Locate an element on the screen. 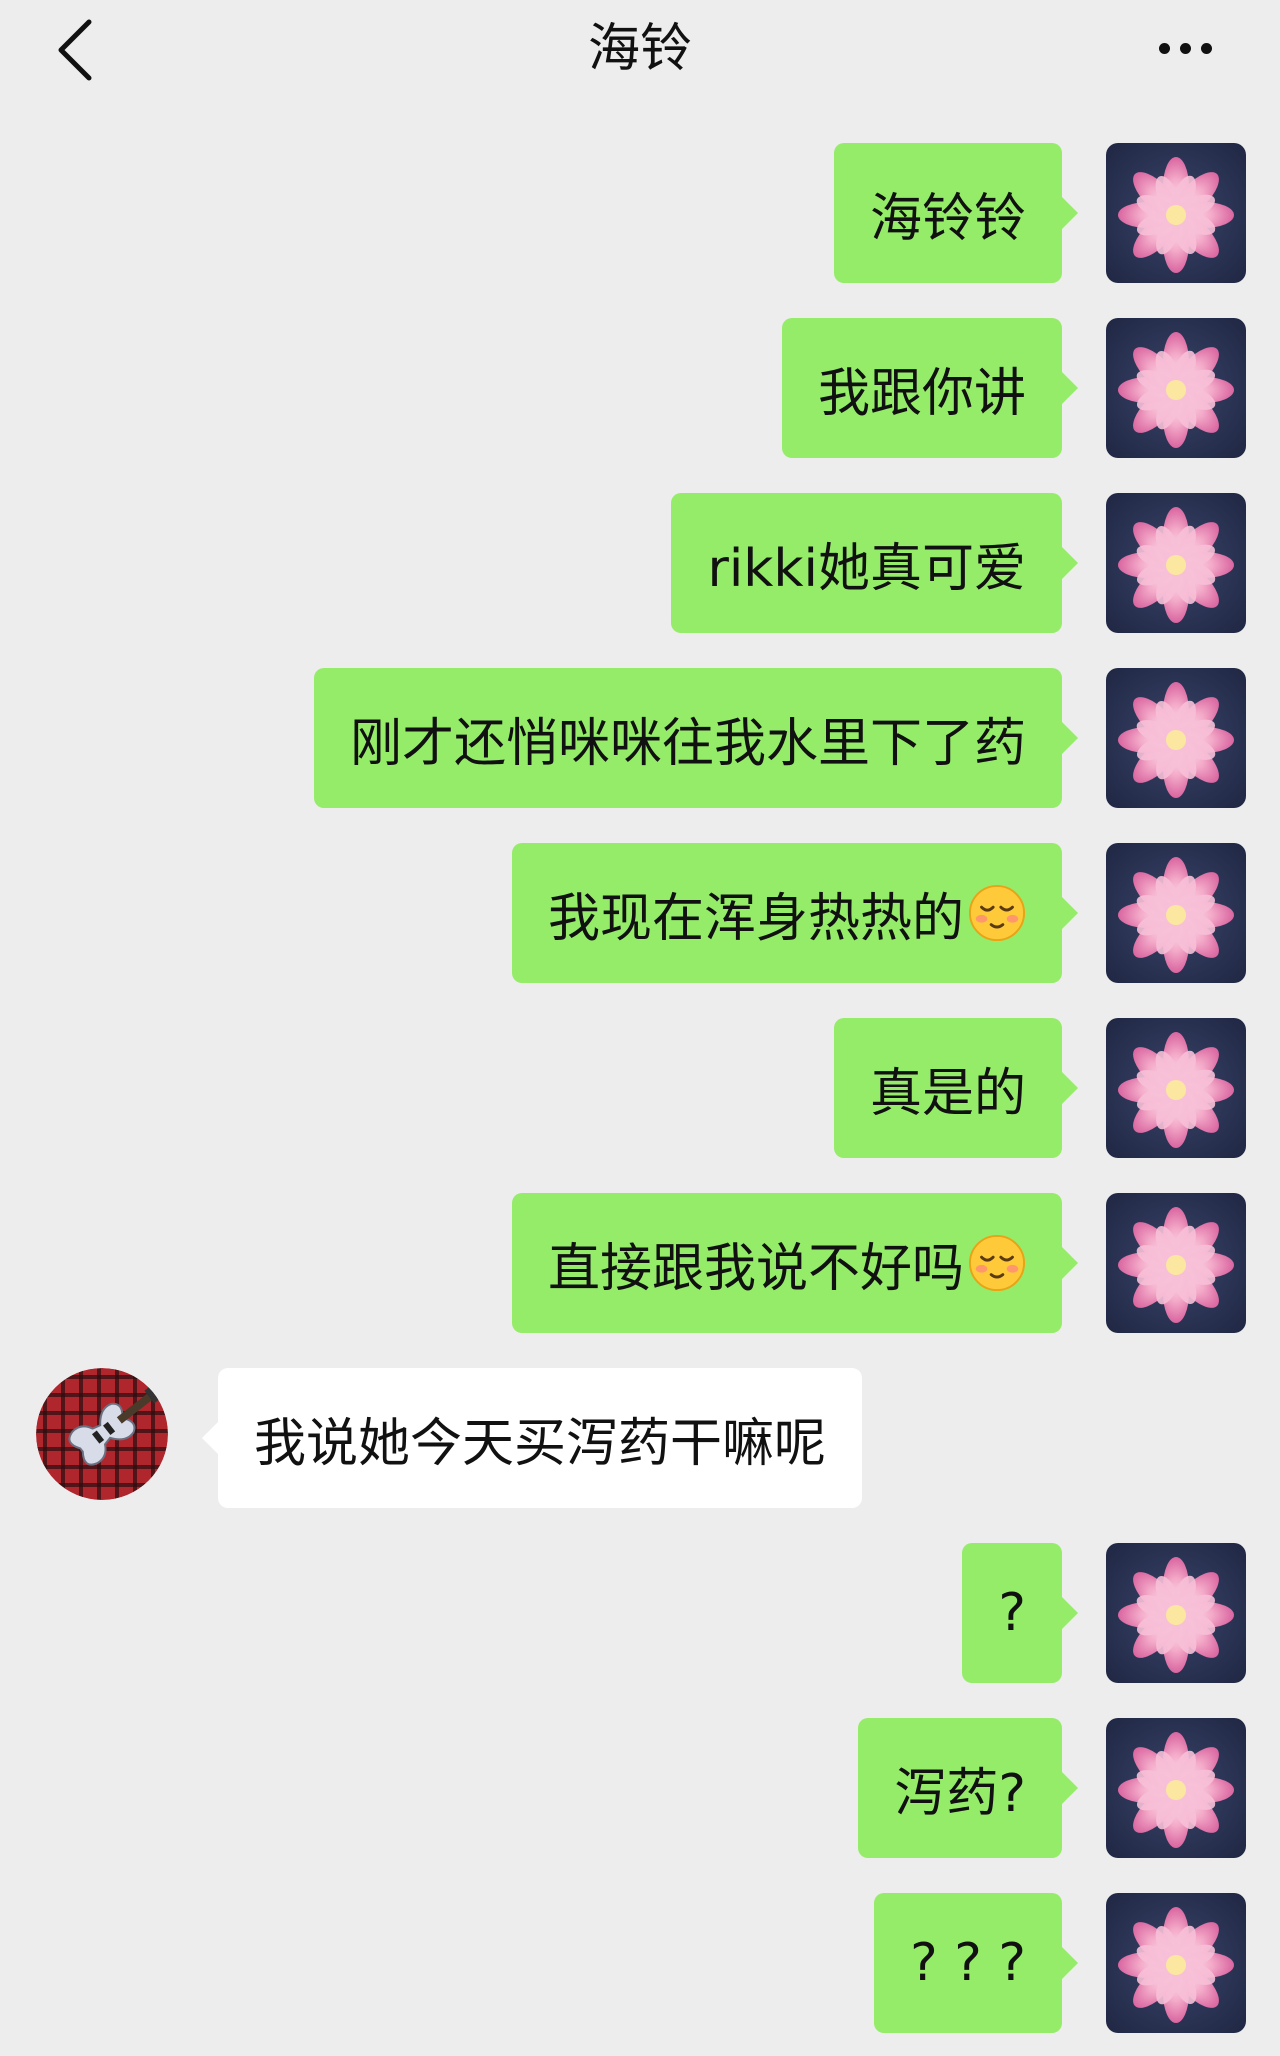  message-bubble: 直接跟我说不好吗 is located at coordinates (795, 1263).